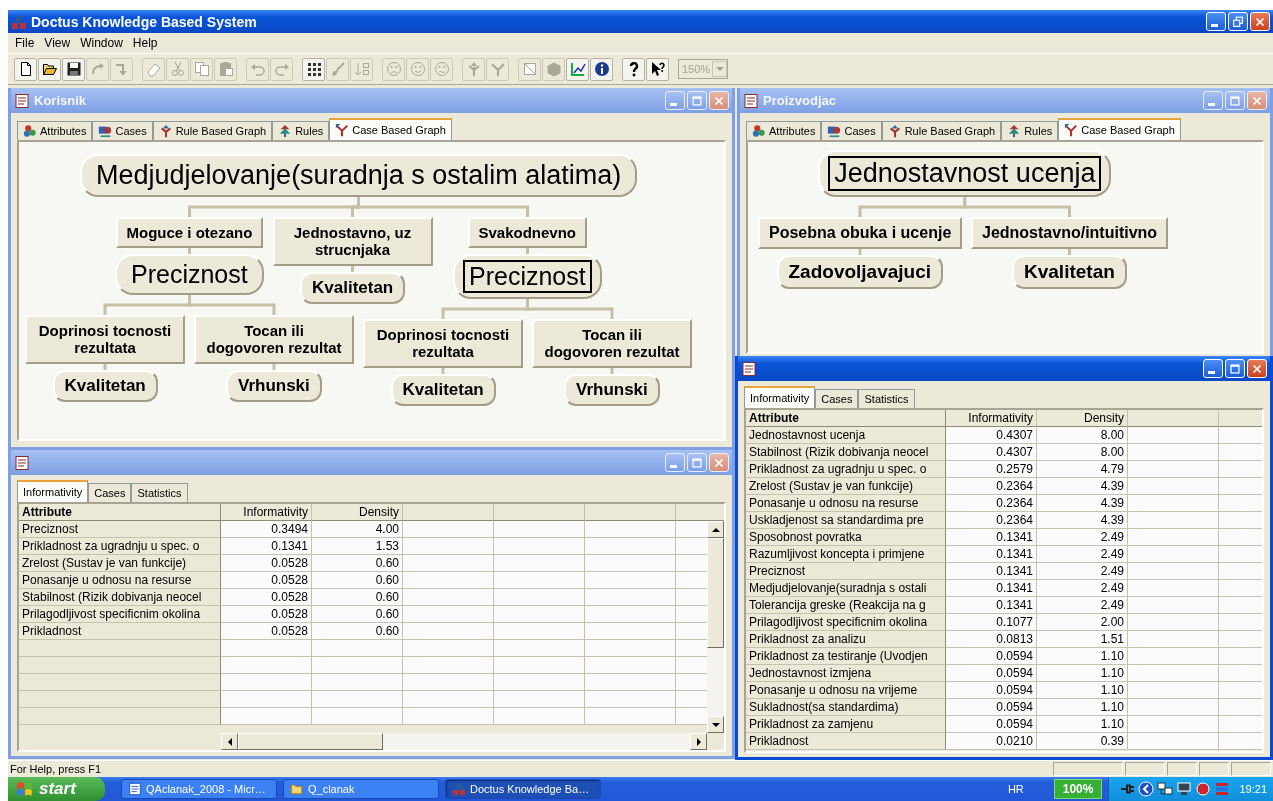 This screenshot has width=1273, height=801. What do you see at coordinates (846, 588) in the screenshot?
I see `table-cell: Medjudjelovanje(suradnja s ostali` at bounding box center [846, 588].